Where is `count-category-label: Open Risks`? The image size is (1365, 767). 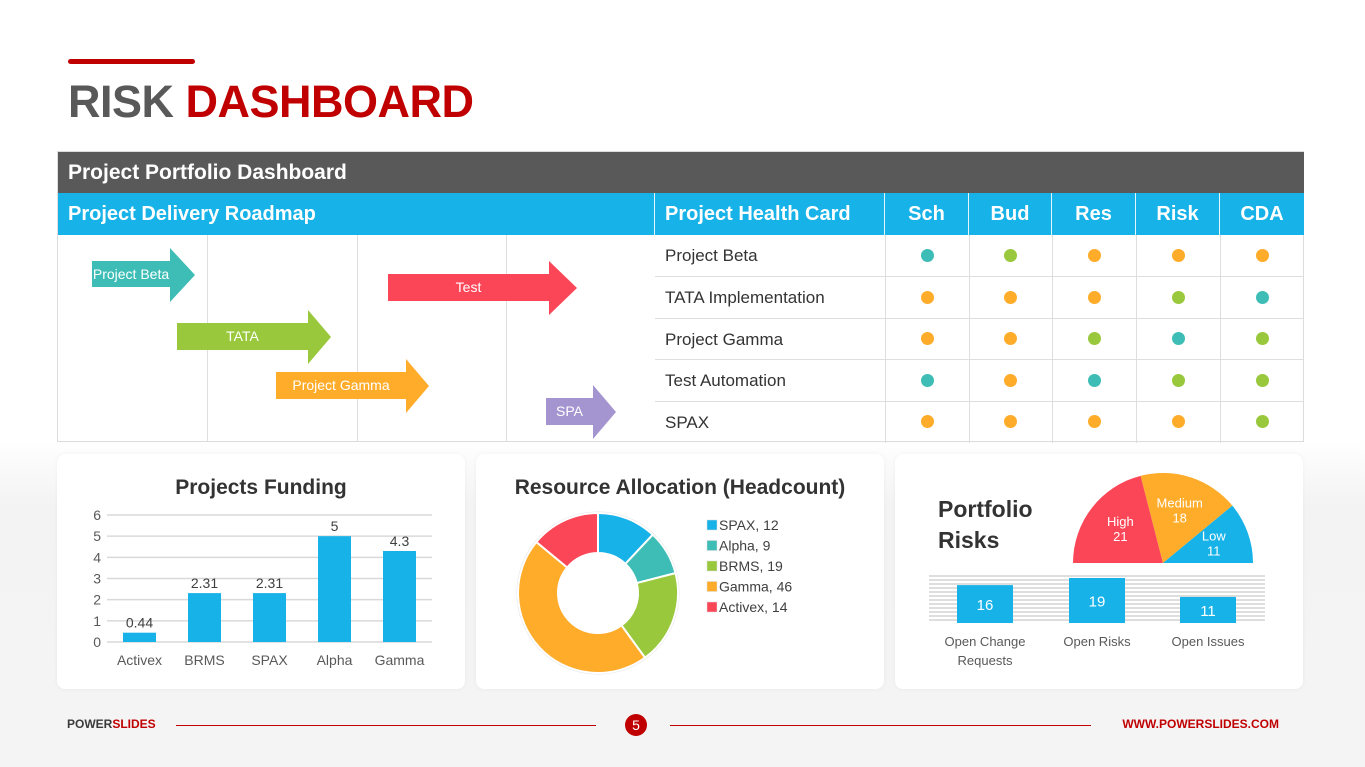 count-category-label: Open Risks is located at coordinates (1097, 641).